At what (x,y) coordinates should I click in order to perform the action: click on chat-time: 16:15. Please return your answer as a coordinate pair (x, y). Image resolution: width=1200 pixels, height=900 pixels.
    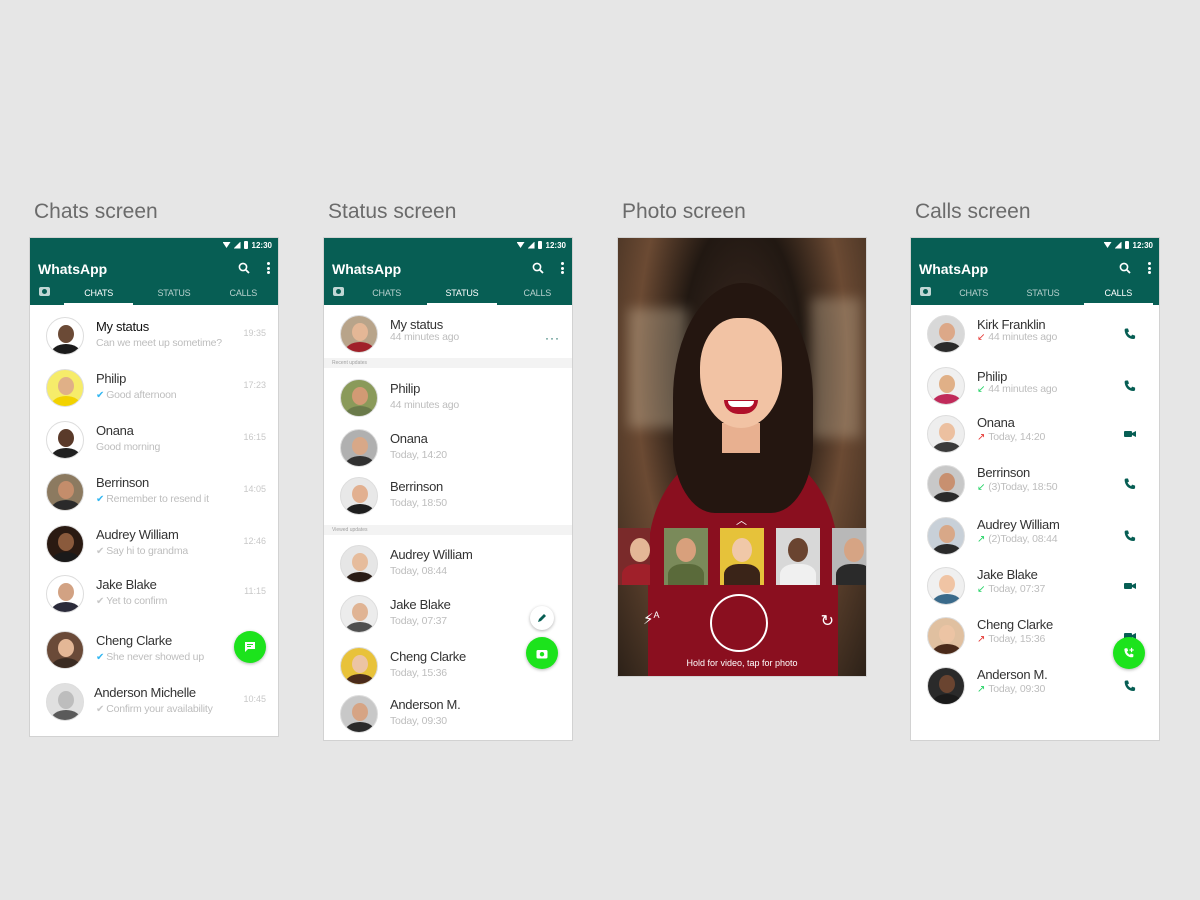
    Looking at the image, I should click on (254, 437).